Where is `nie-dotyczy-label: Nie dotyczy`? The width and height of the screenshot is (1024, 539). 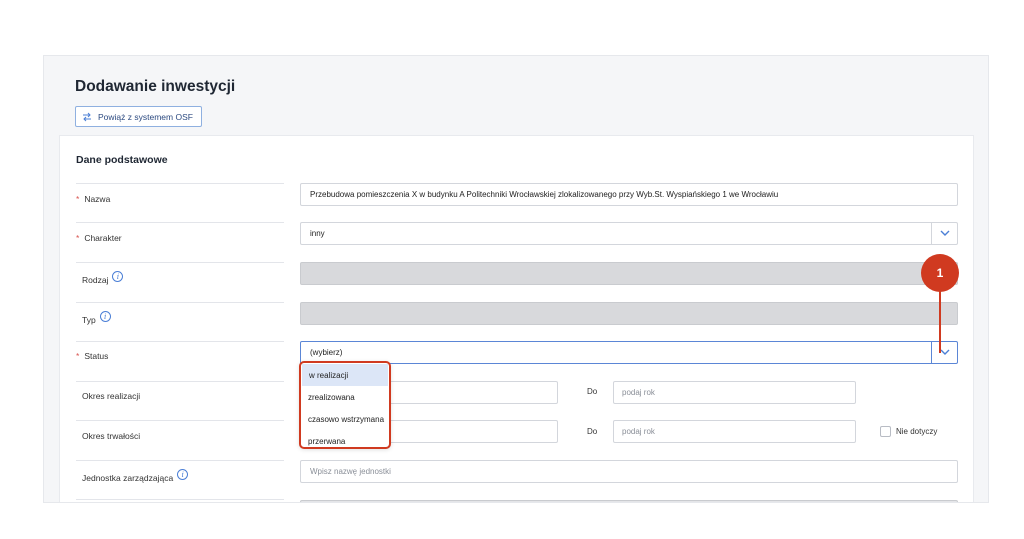 nie-dotyczy-label: Nie dotyczy is located at coordinates (917, 431).